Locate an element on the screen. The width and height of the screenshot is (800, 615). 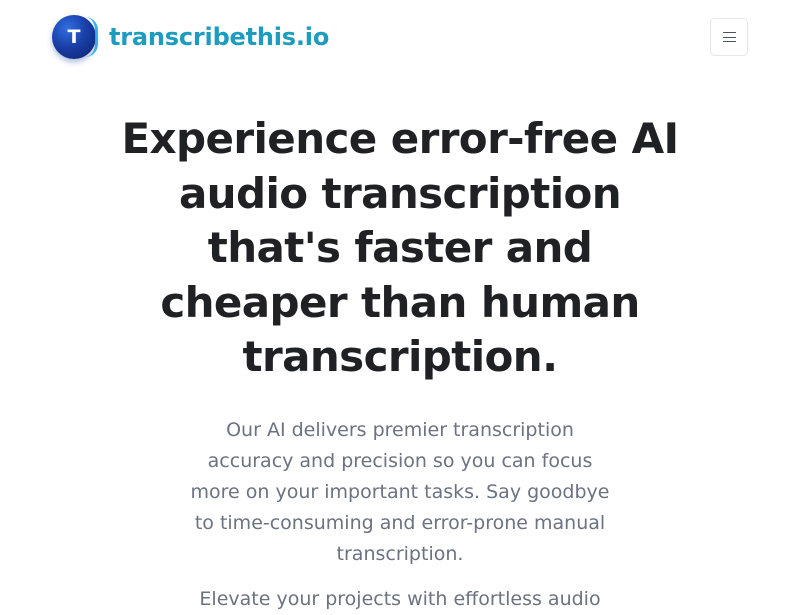
hamburger-menu-icon is located at coordinates (729, 37).